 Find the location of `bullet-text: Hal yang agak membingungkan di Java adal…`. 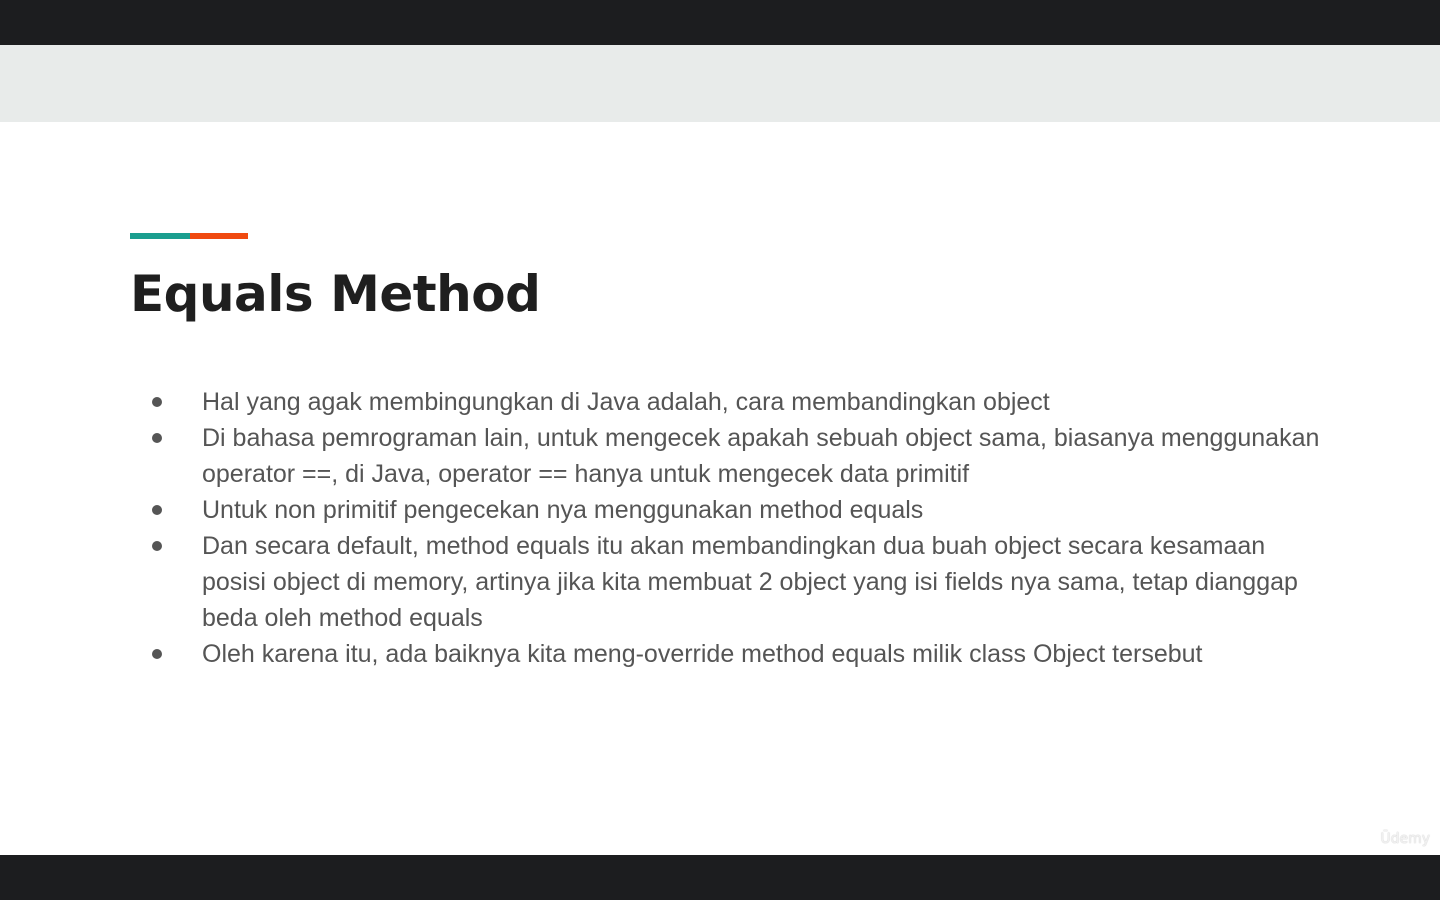

bullet-text: Hal yang agak membingungkan di Java adal… is located at coordinates (626, 402).